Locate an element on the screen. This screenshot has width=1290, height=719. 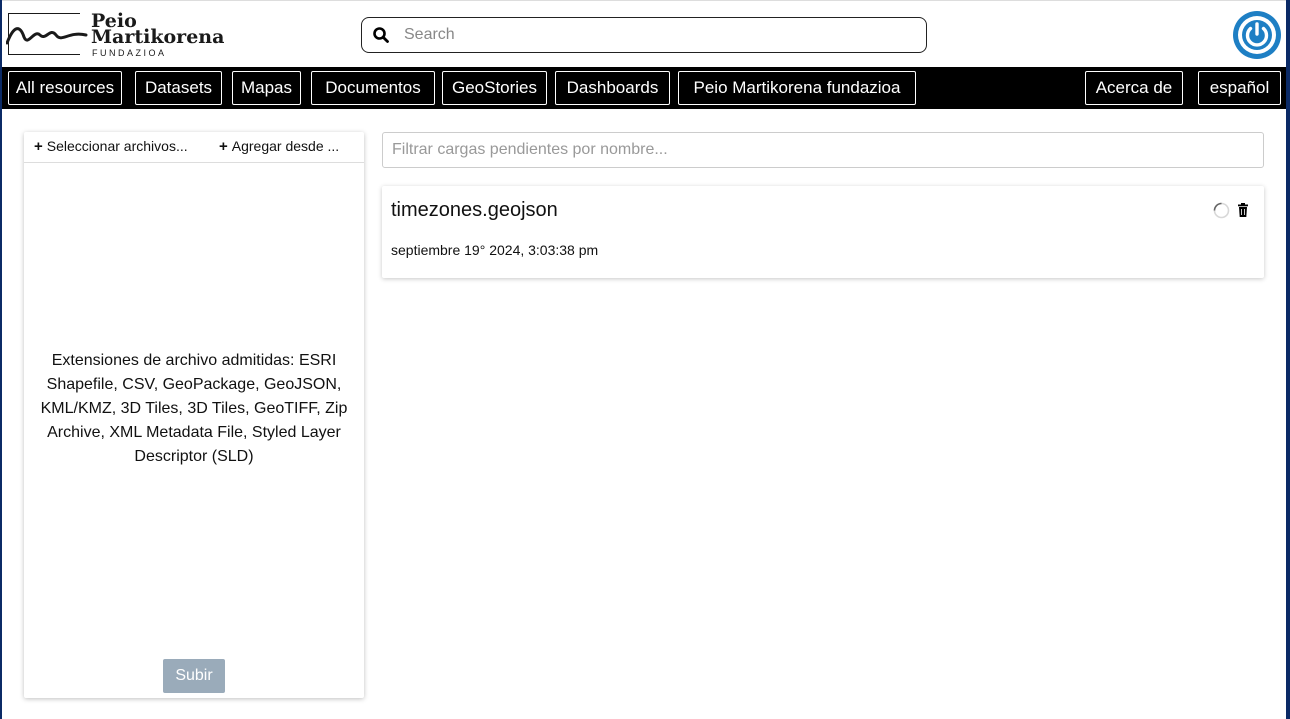
logo-title-line2: Martikorena is located at coordinates (158, 37).